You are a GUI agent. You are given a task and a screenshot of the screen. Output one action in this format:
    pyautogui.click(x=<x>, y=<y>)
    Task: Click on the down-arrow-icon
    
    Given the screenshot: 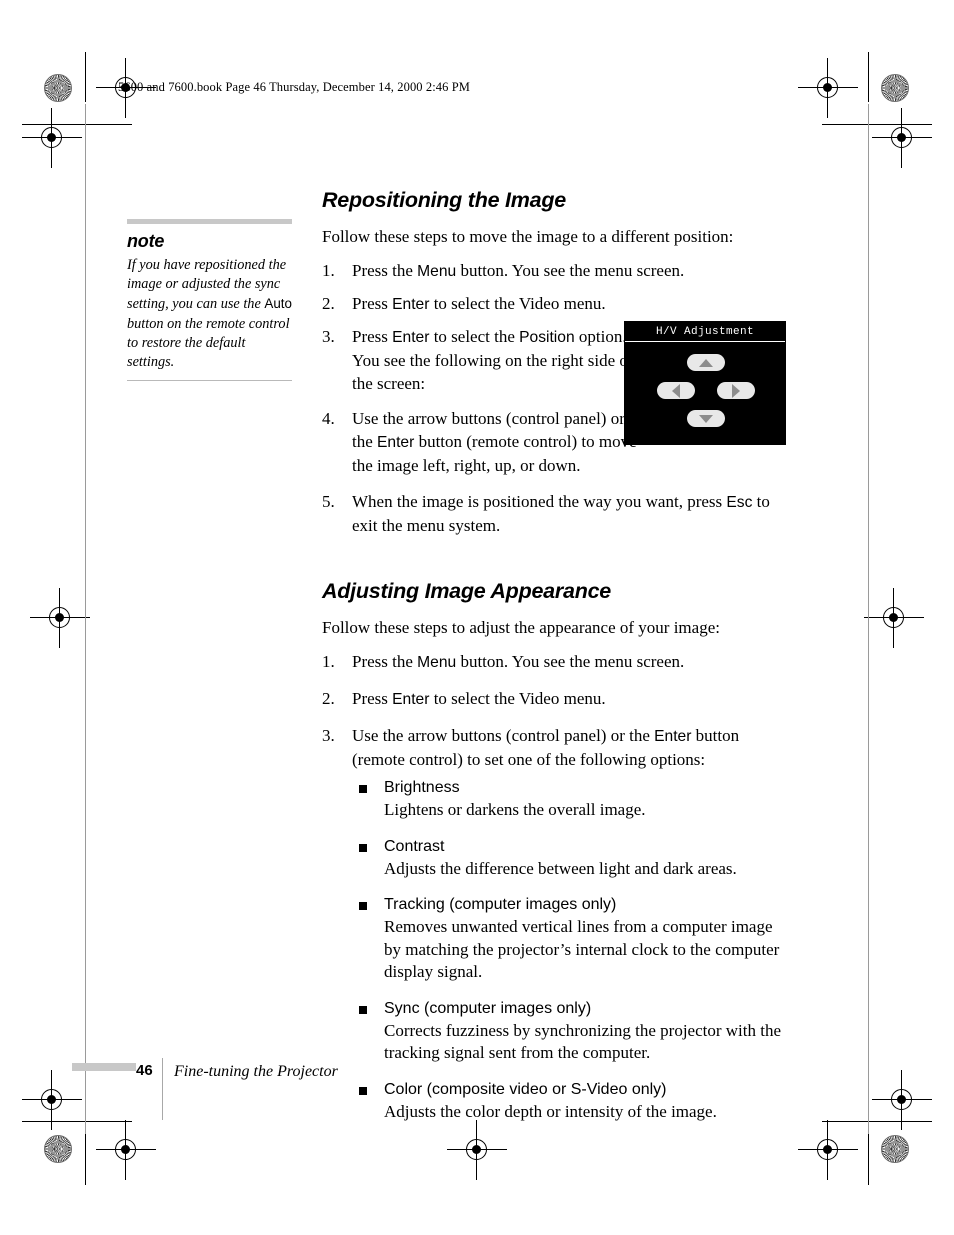 What is the action you would take?
    pyautogui.click(x=706, y=418)
    